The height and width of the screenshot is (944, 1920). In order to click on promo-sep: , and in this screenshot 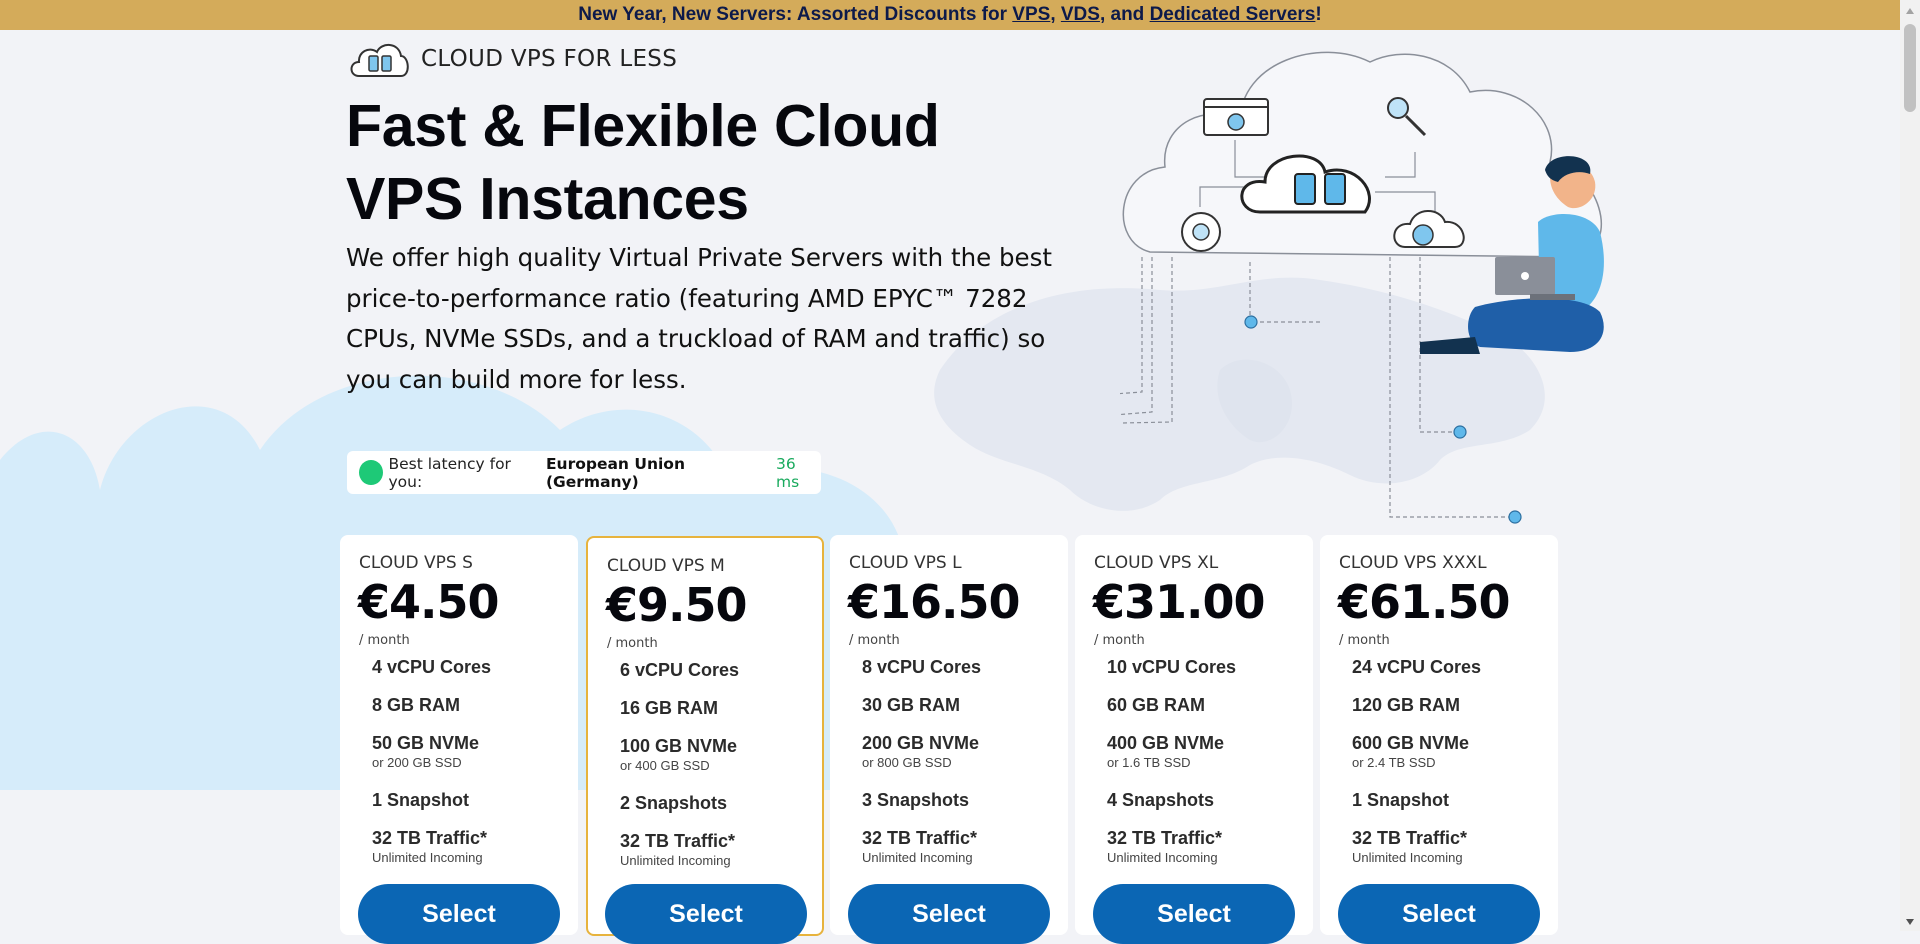, I will do `click(1124, 14)`.